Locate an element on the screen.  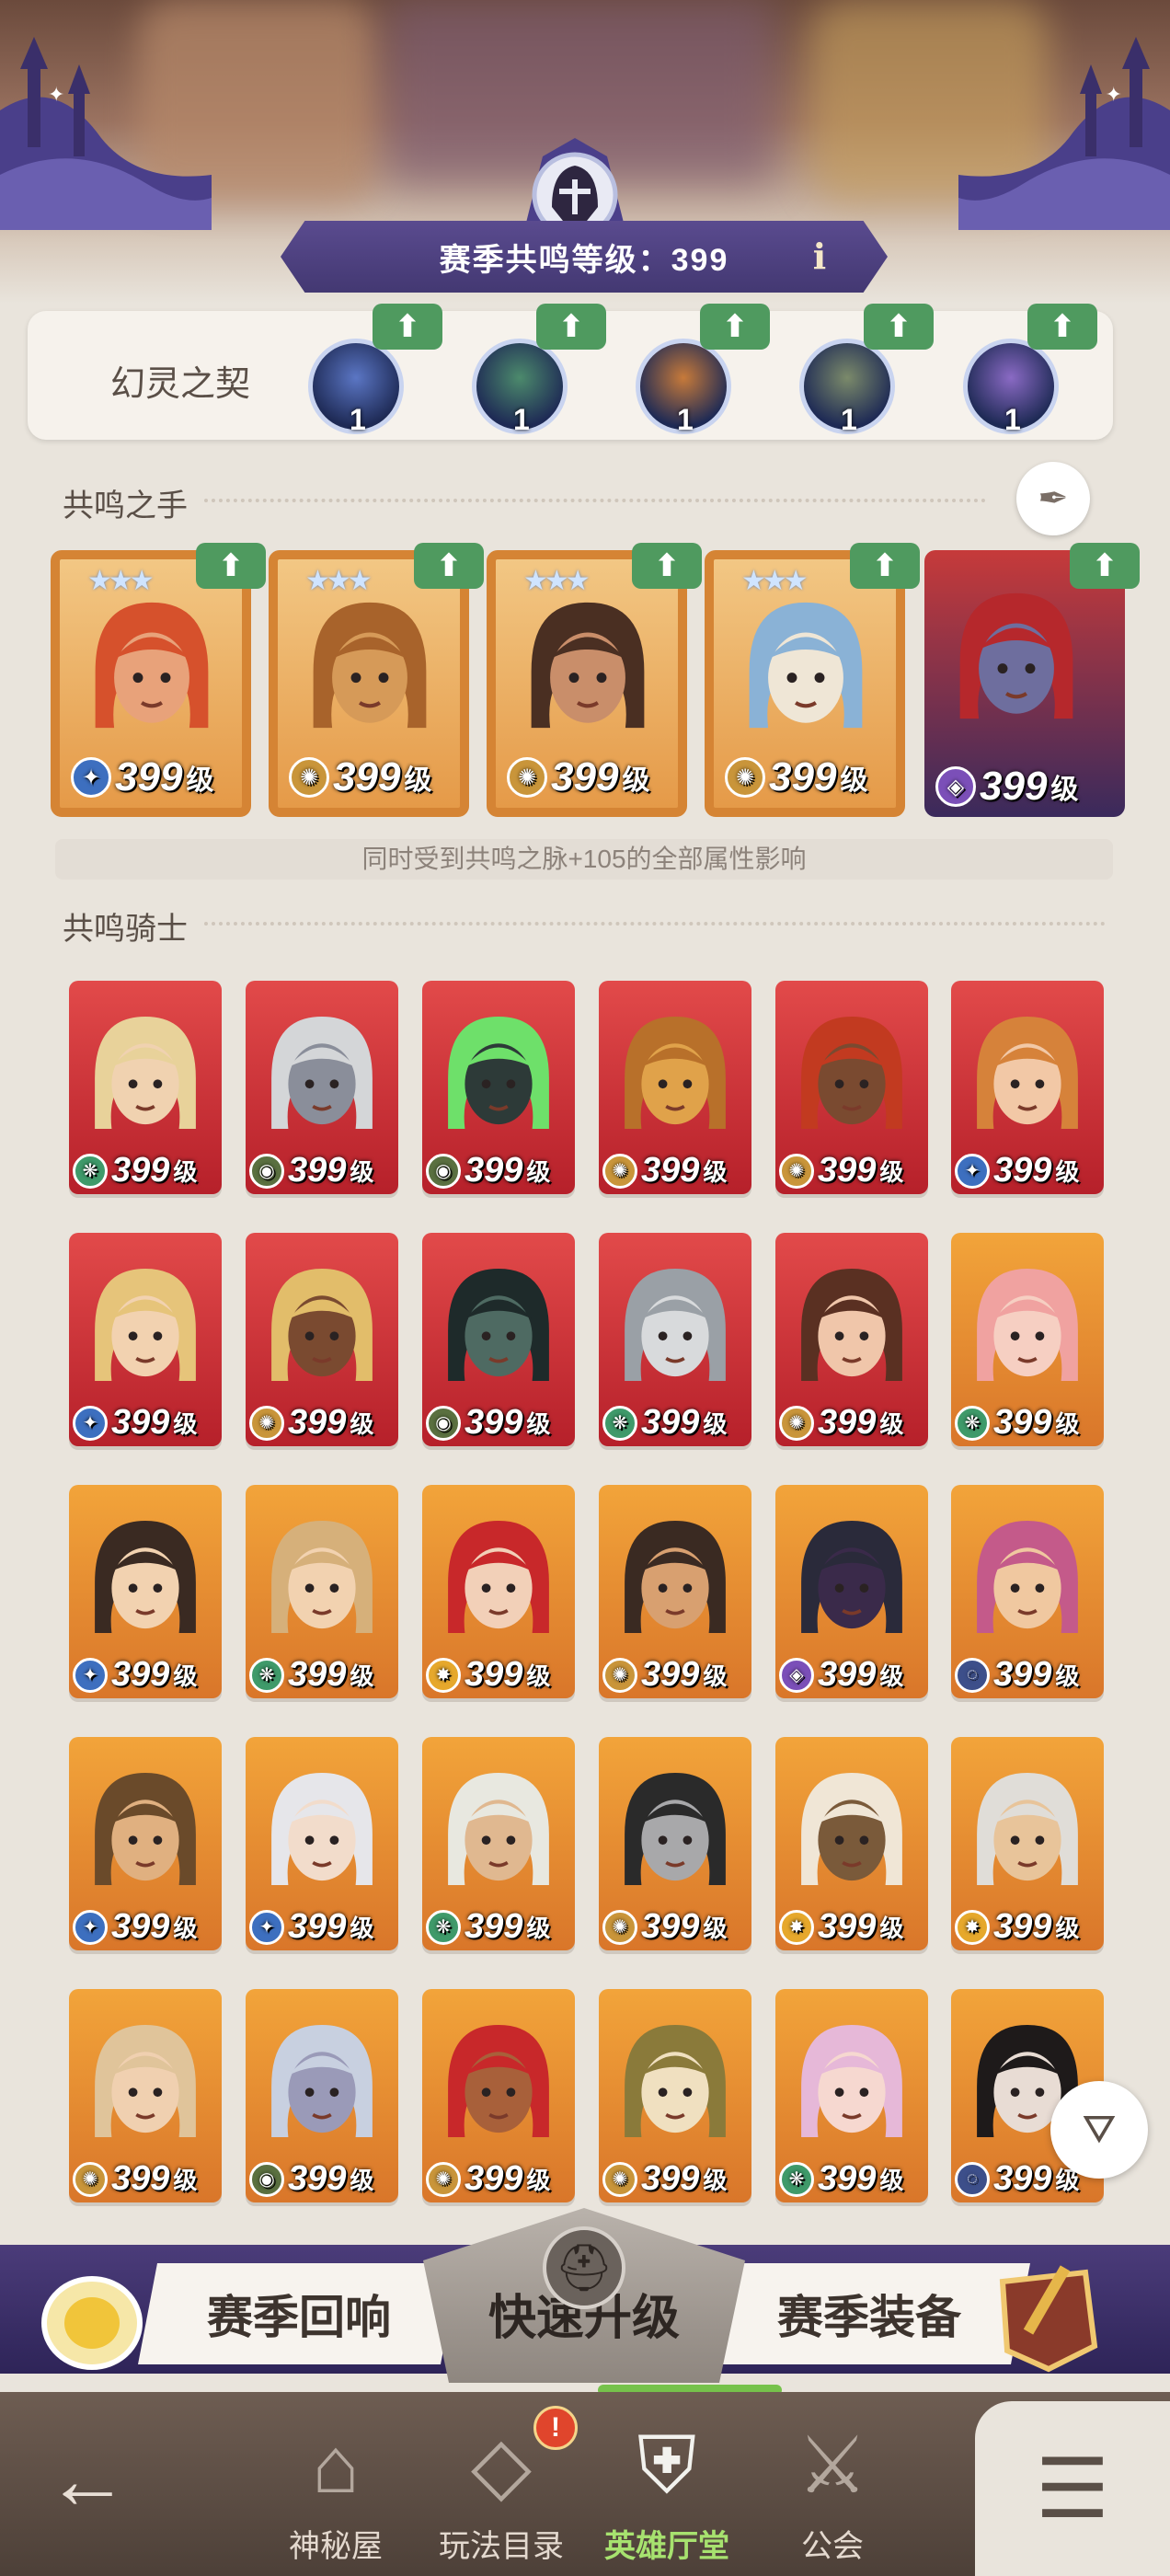
quill-icon: ✒ is located at coordinates (1053, 498).